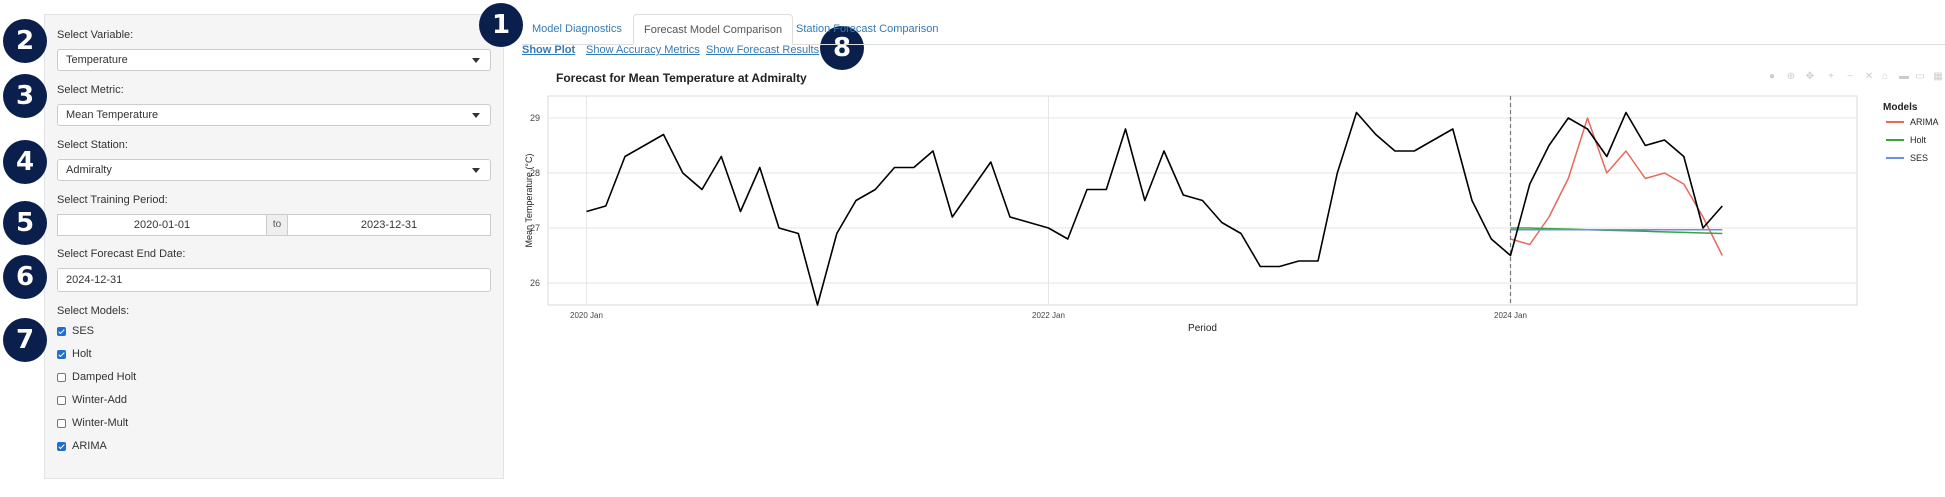 The height and width of the screenshot is (497, 1945). Describe the element at coordinates (1900, 107) in the screenshot. I see `legend-title: Models` at that location.